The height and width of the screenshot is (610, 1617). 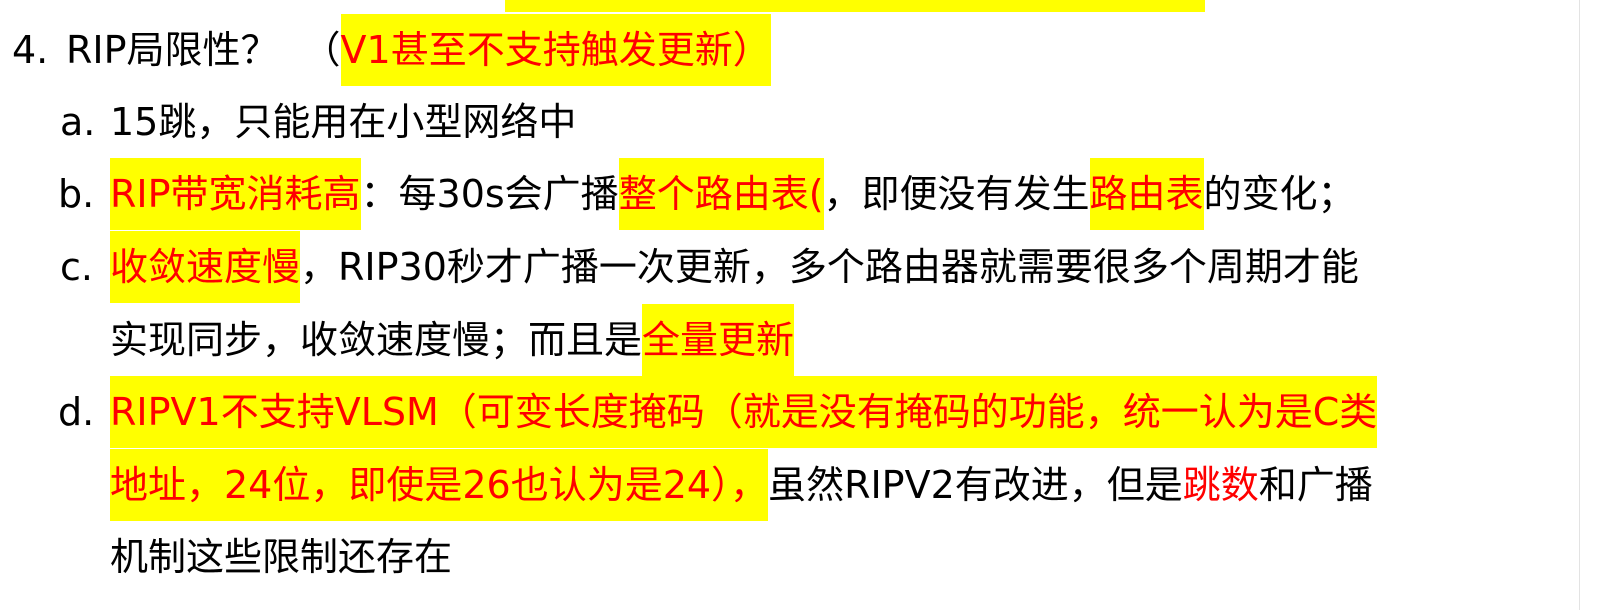 I want to click on item-d-text-1: 虽然RIPV2有改进，但是, so click(x=975, y=485).